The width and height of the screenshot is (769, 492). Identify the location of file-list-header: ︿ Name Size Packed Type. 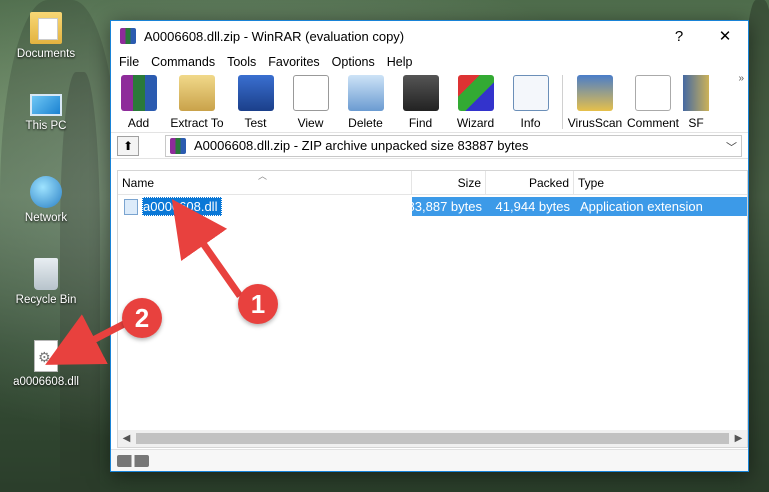
(432, 182).